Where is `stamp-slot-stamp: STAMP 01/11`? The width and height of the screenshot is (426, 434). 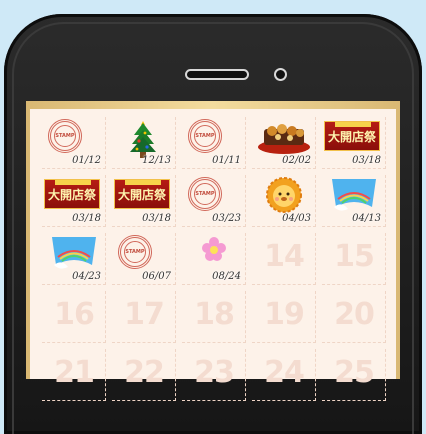 stamp-slot-stamp: STAMP 01/11 is located at coordinates (214, 143).